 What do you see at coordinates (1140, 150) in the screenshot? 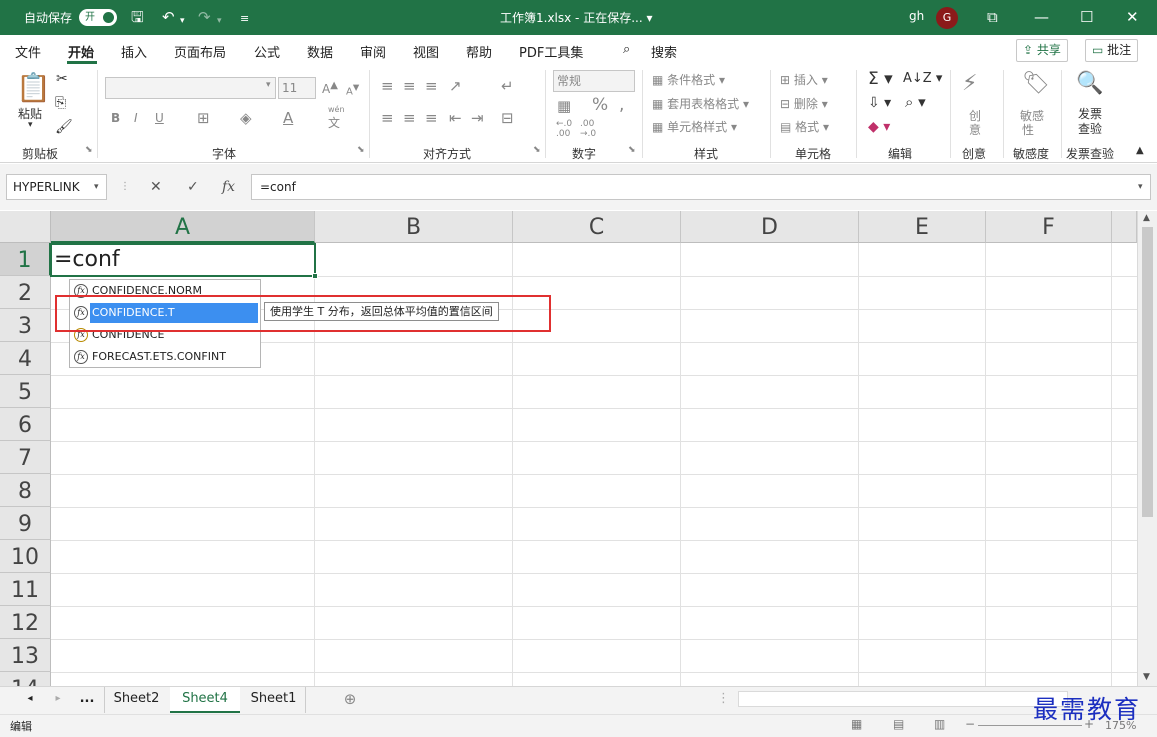
I see `collapse-ribbon-icon: ▲` at bounding box center [1140, 150].